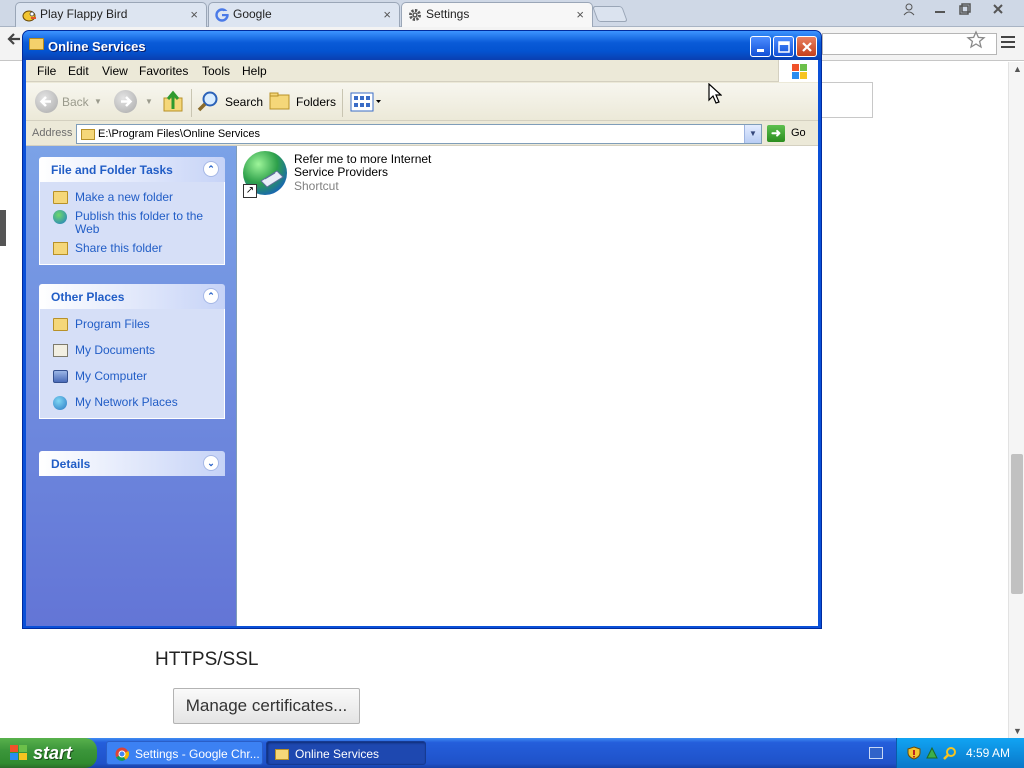 The image size is (1024, 768). What do you see at coordinates (60, 217) in the screenshot?
I see `globe-icon` at bounding box center [60, 217].